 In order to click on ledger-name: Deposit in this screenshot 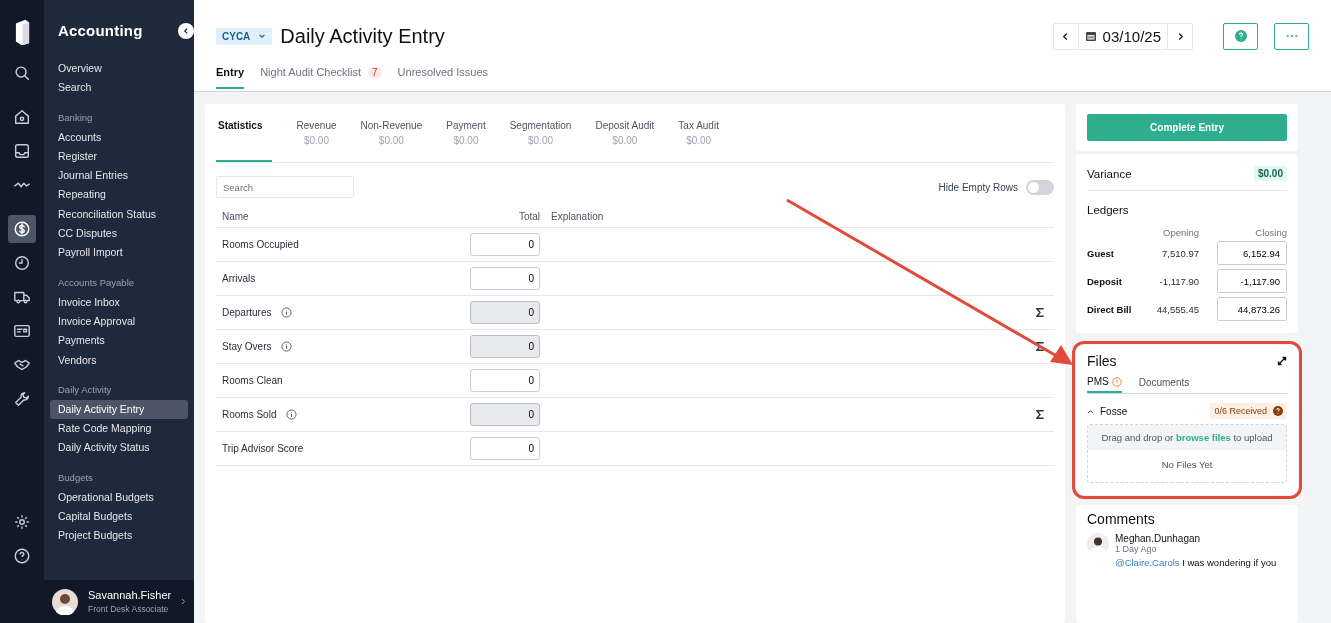, I will do `click(1105, 281)`.